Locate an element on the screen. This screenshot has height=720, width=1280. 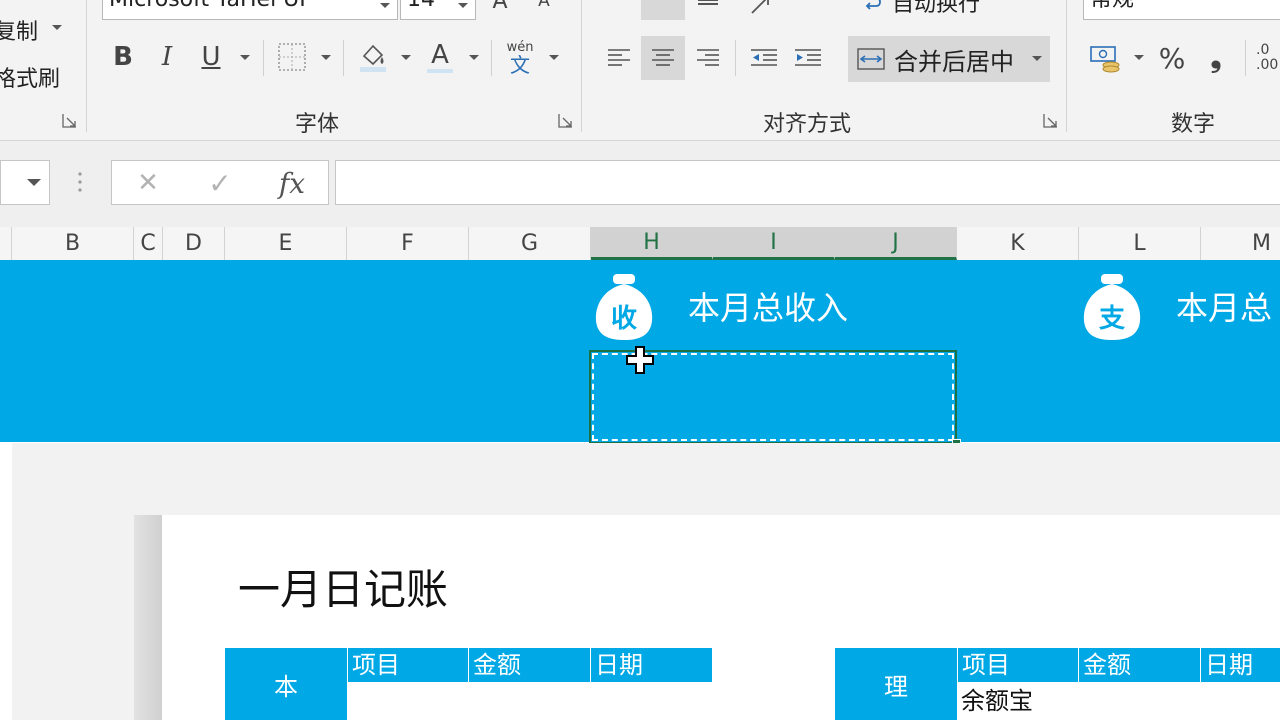
format-painter-label: 格式刷 is located at coordinates (30, 79).